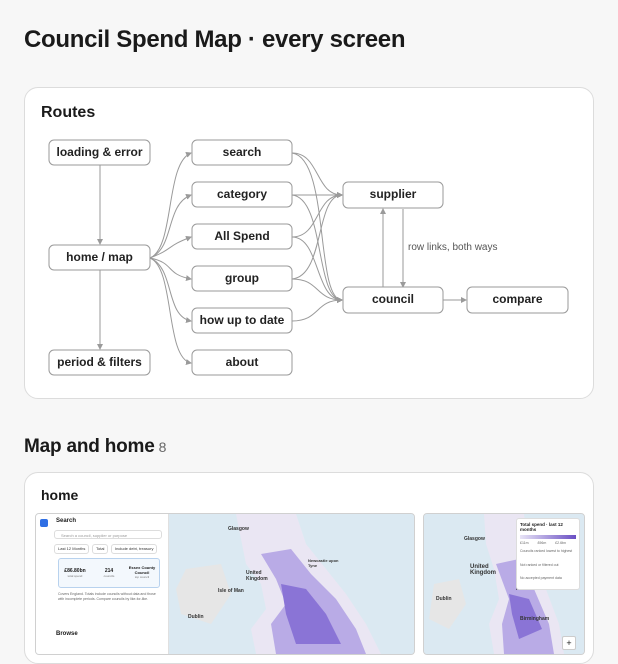 This screenshot has height=664, width=618. Describe the element at coordinates (524, 543) in the screenshot. I see `legend-scale-low: £11m` at that location.